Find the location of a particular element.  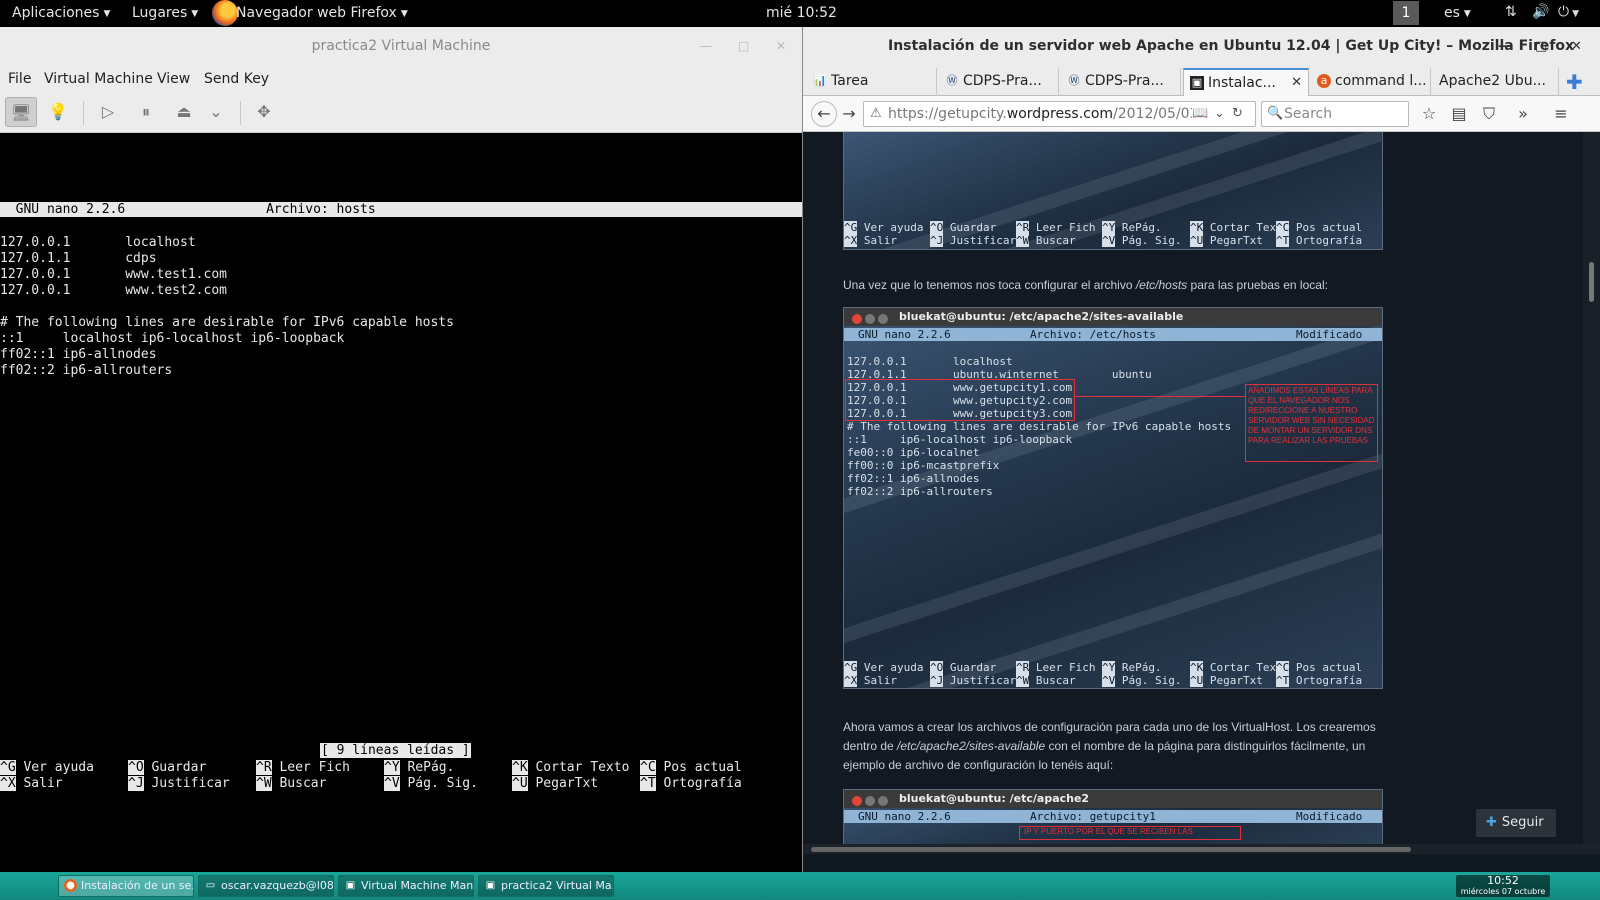

shutdown-button: ⏏ is located at coordinates (184, 112).